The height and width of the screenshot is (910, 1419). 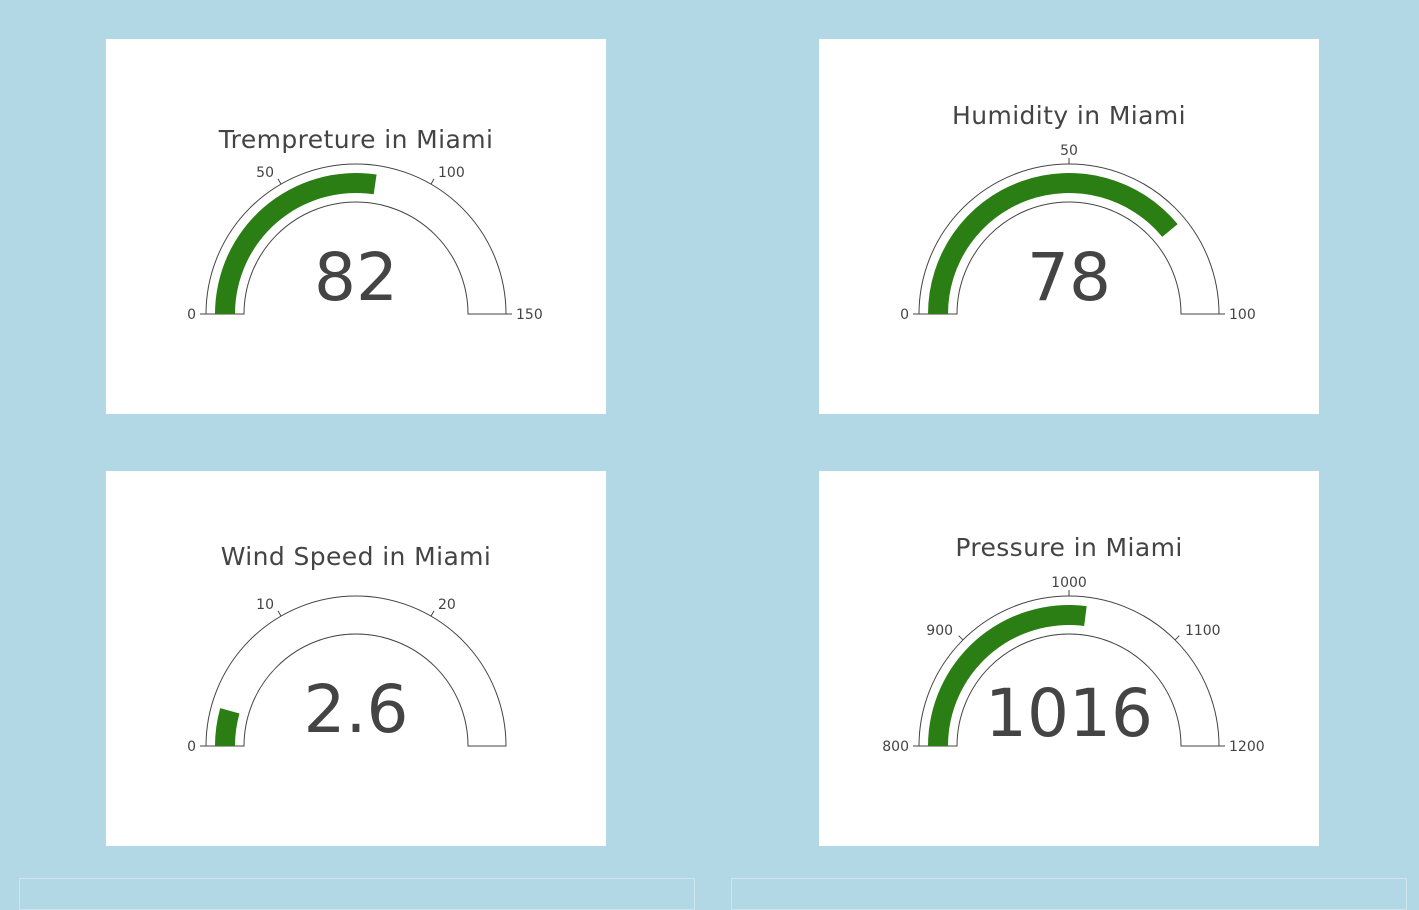 What do you see at coordinates (1069, 713) in the screenshot?
I see `gauge-value-number: 1016` at bounding box center [1069, 713].